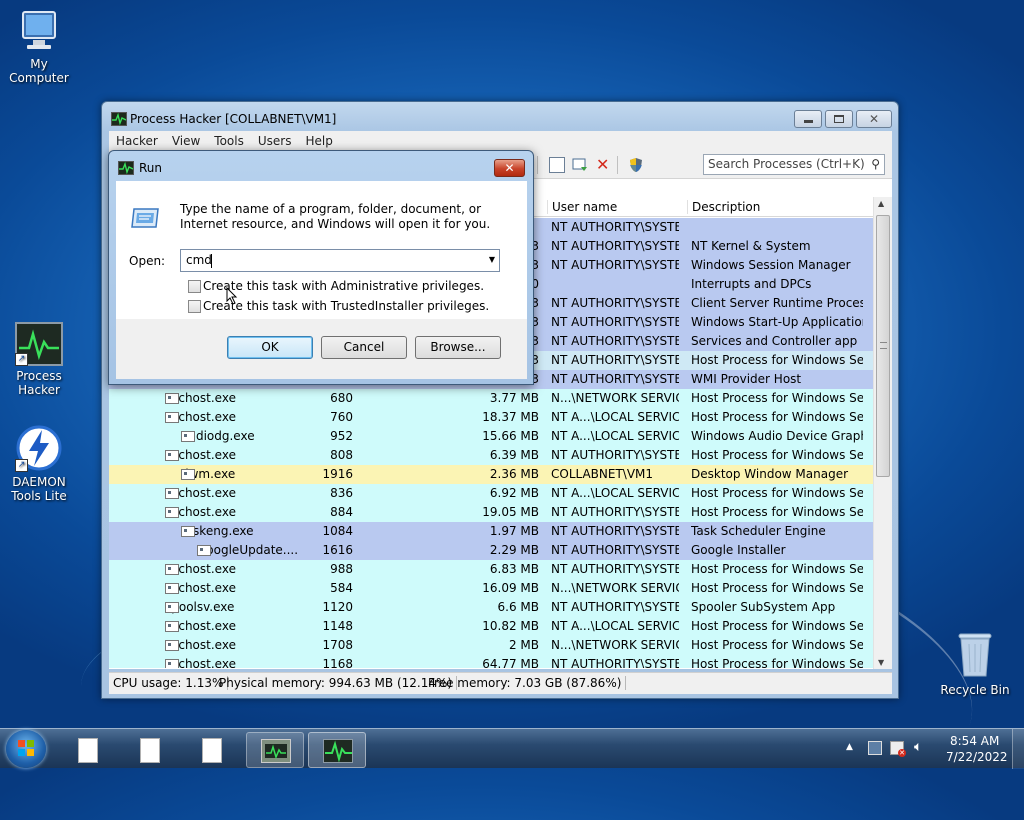  Describe the element at coordinates (275, 141) in the screenshot. I see `menu-users: Users` at that location.